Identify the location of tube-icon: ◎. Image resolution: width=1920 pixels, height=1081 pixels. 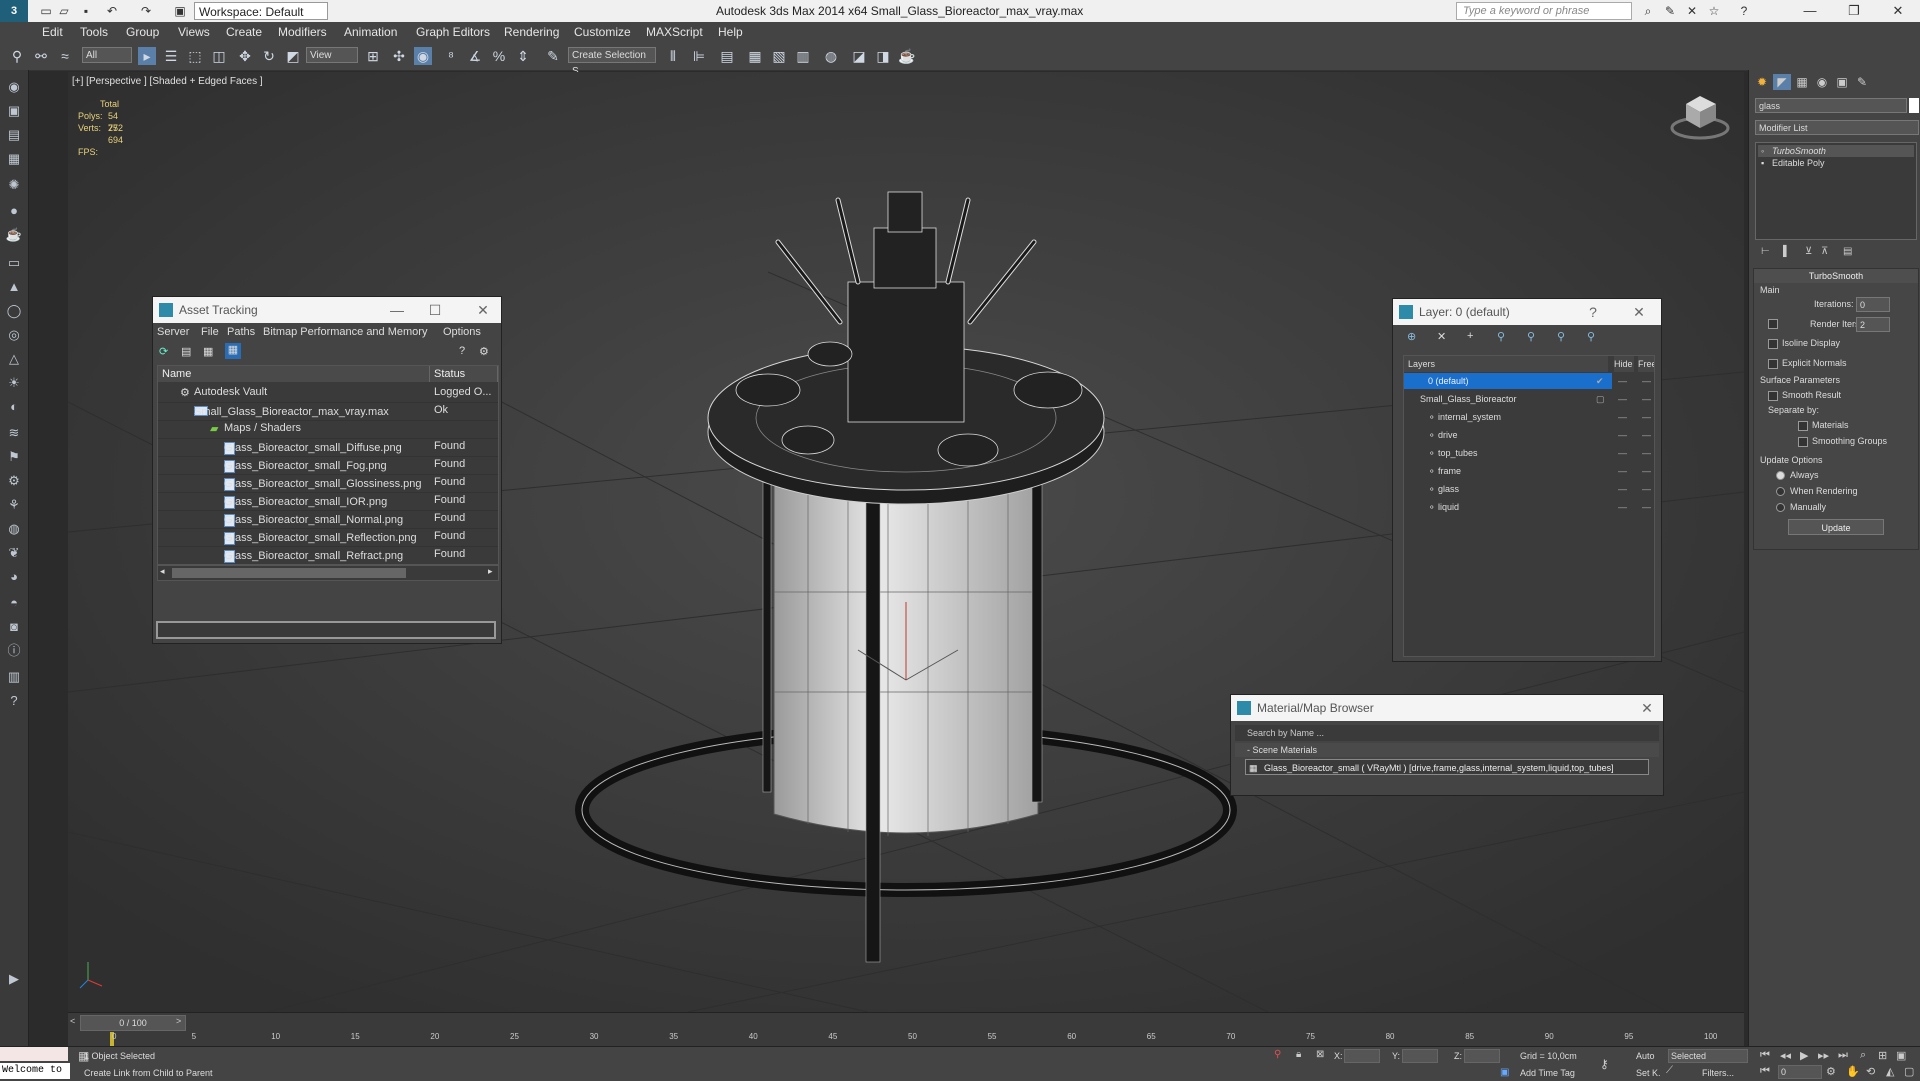
(14, 335).